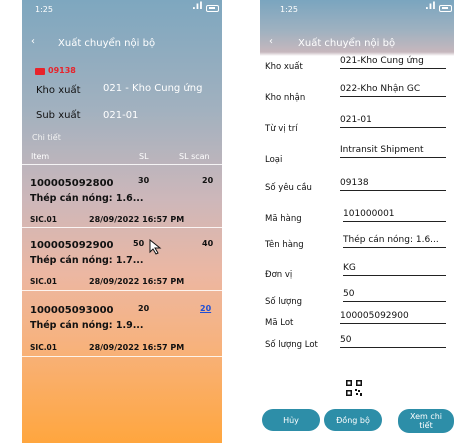 This screenshot has height=443, width=454. Describe the element at coordinates (144, 308) in the screenshot. I see `item-quantity: 20` at that location.